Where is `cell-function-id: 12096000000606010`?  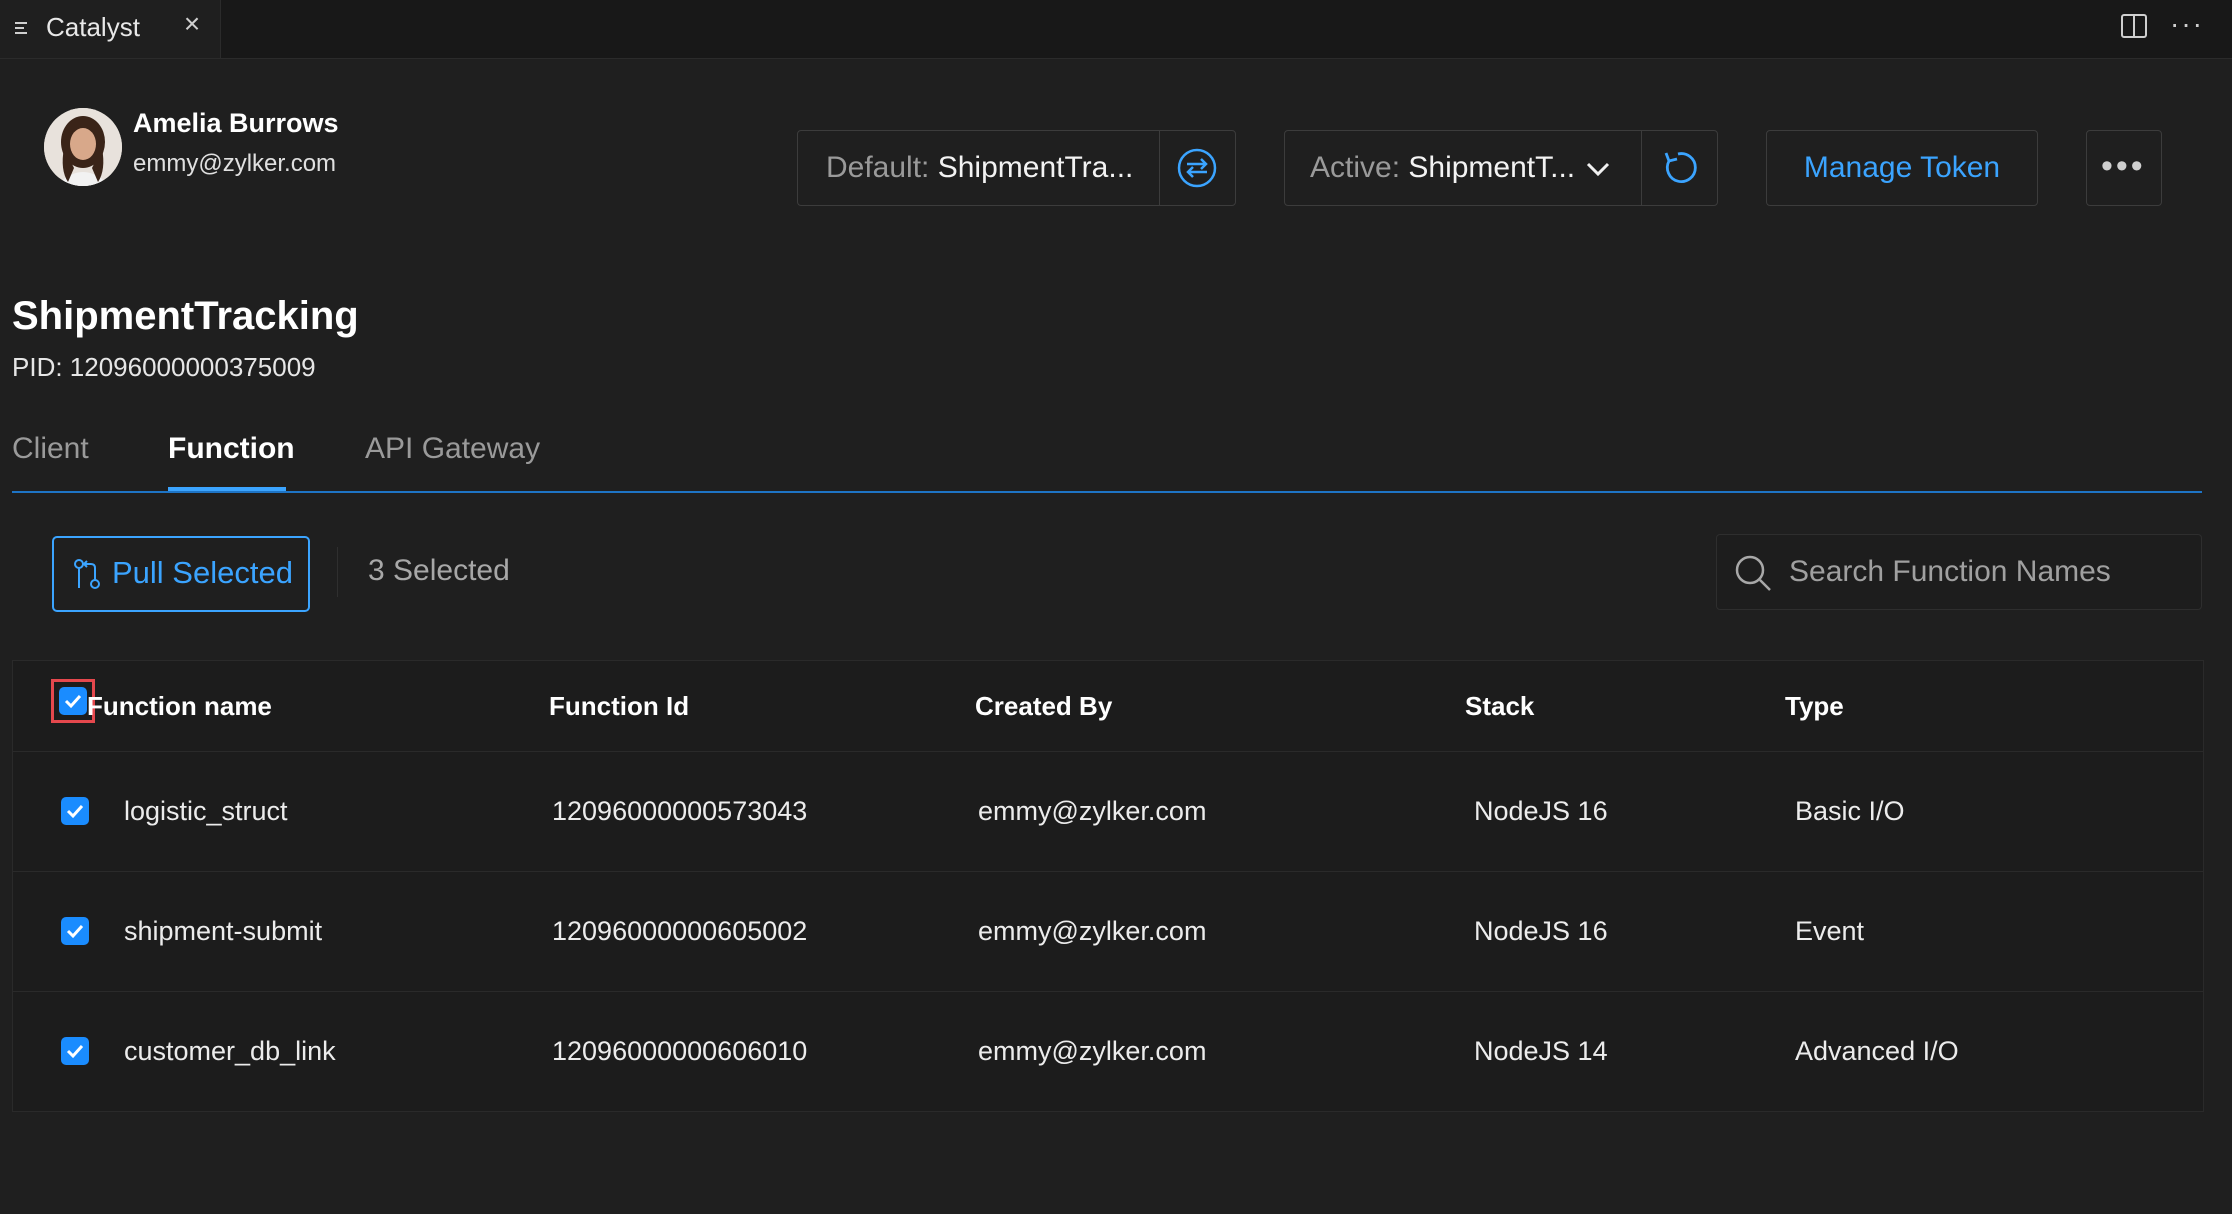
cell-function-id: 12096000000606010 is located at coordinates (680, 1051).